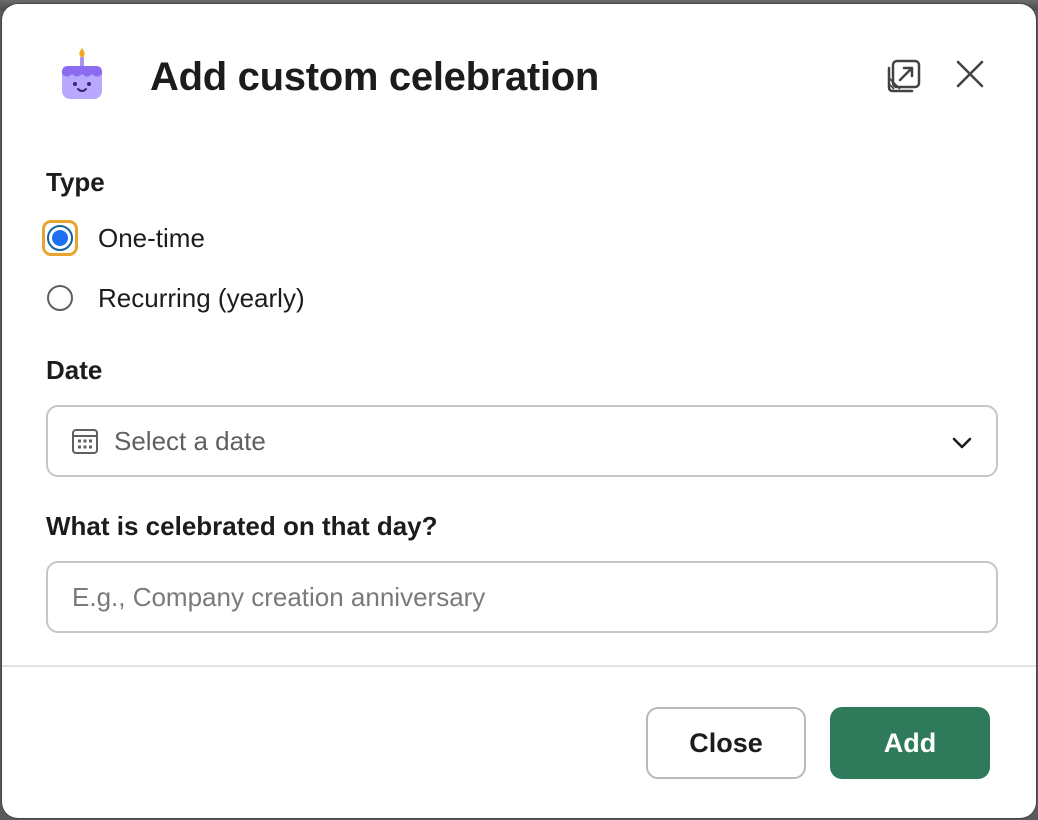 The height and width of the screenshot is (820, 1038). Describe the element at coordinates (75, 182) in the screenshot. I see `type-label: Type` at that location.